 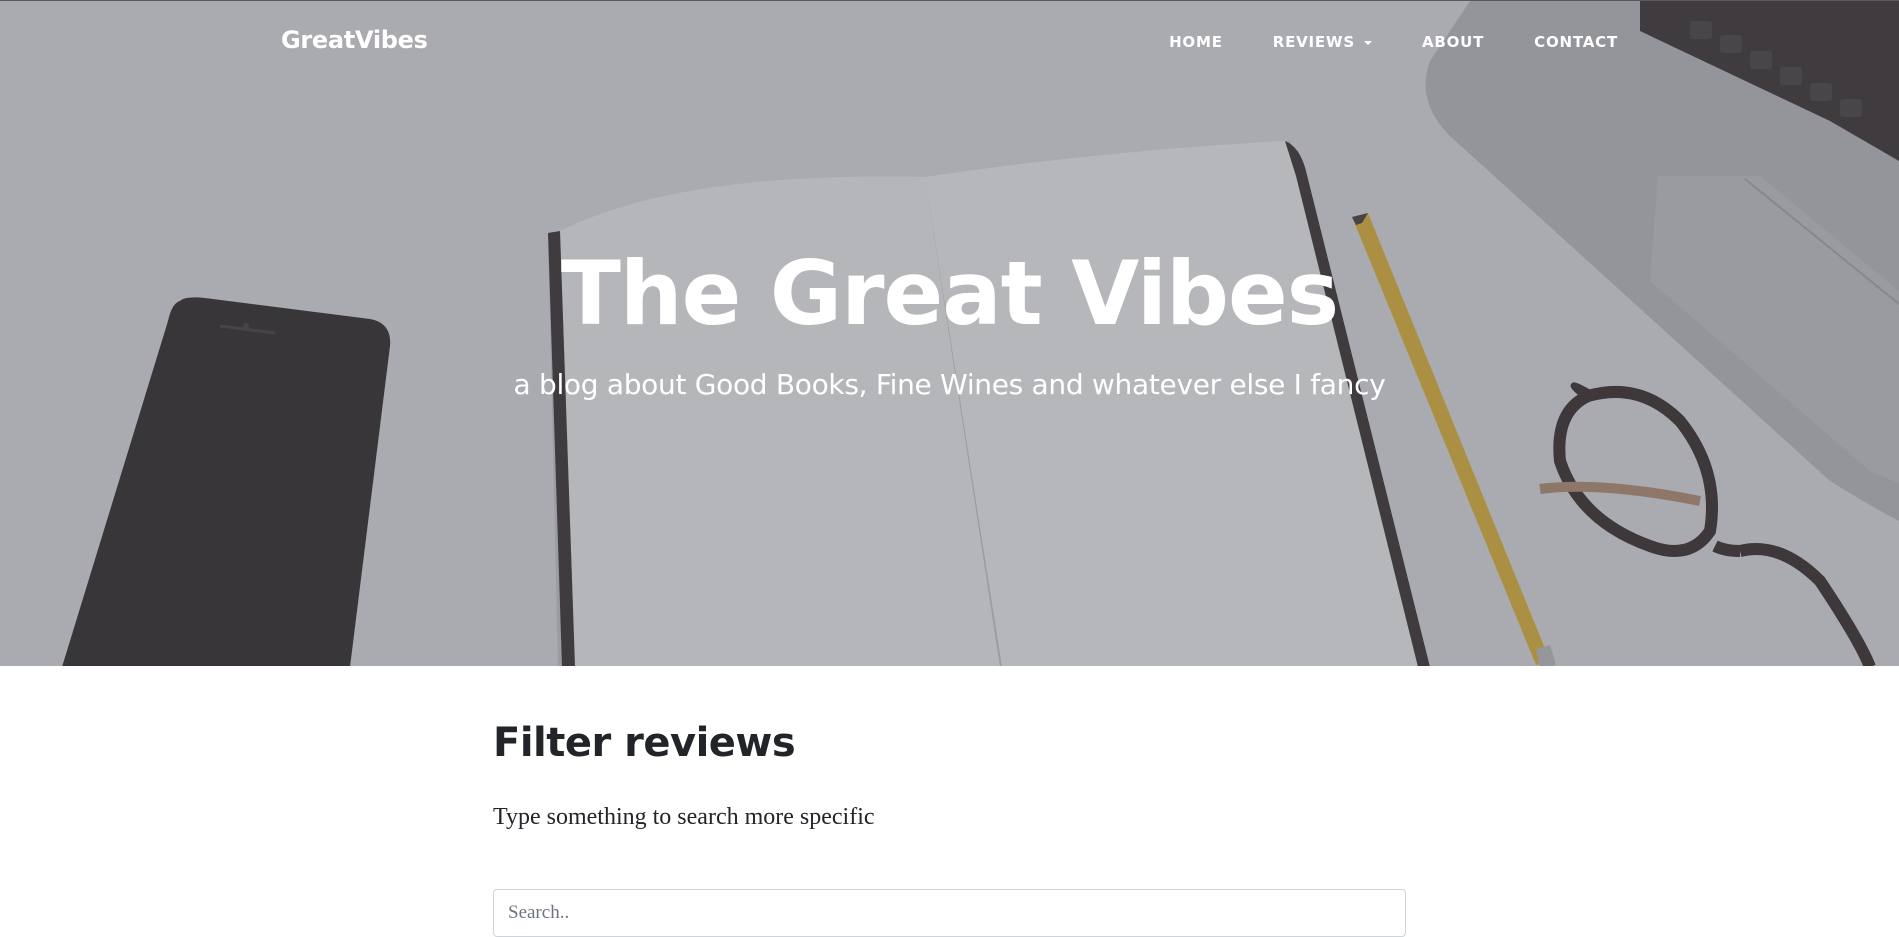 What do you see at coordinates (949, 913) in the screenshot?
I see `search-input` at bounding box center [949, 913].